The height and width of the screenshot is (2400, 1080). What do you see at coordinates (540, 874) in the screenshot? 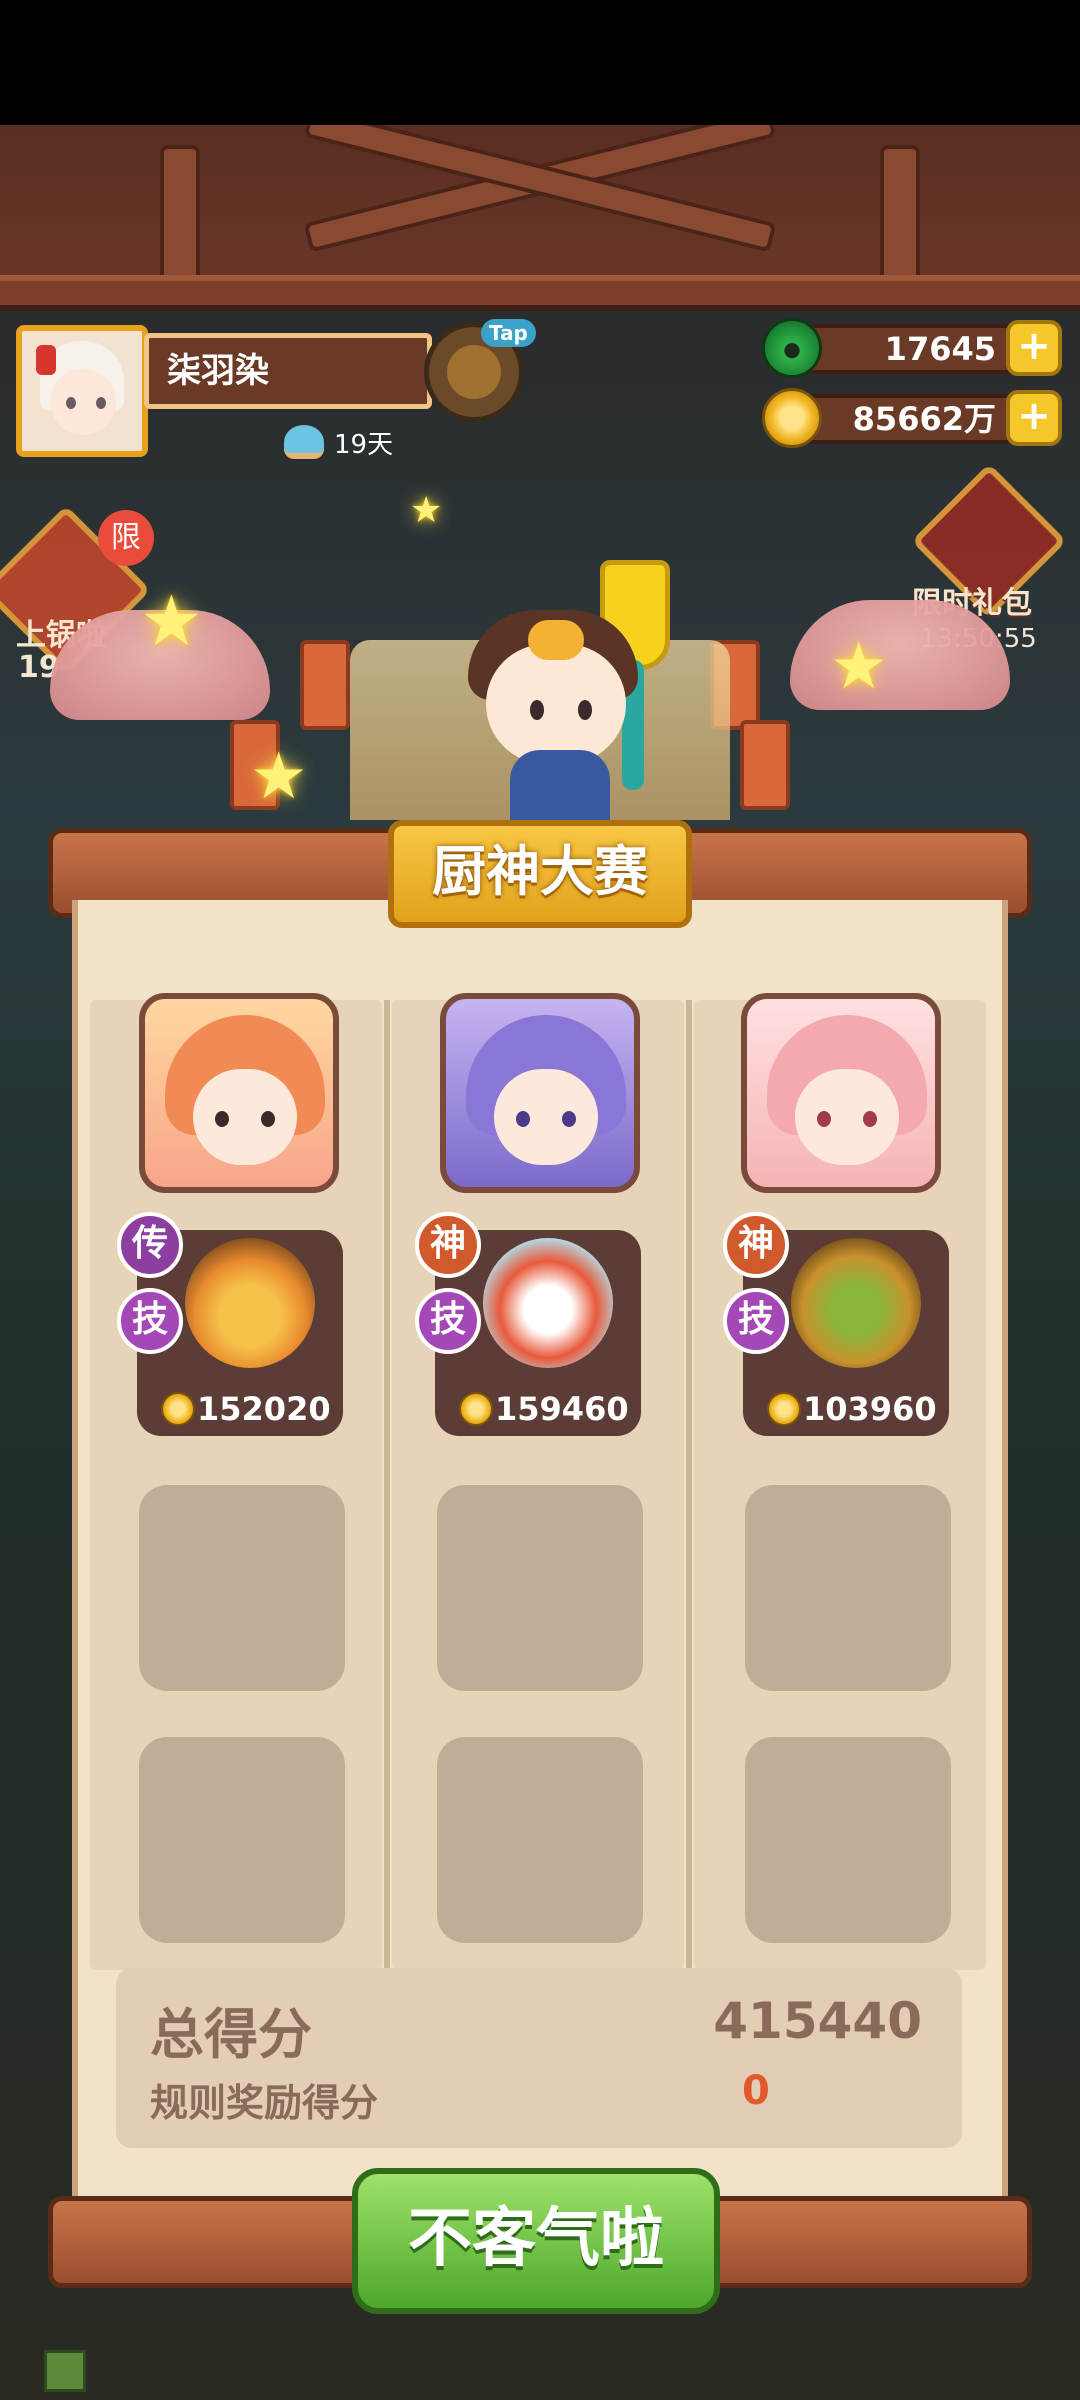
I see `contest-title: 厨神大赛` at bounding box center [540, 874].